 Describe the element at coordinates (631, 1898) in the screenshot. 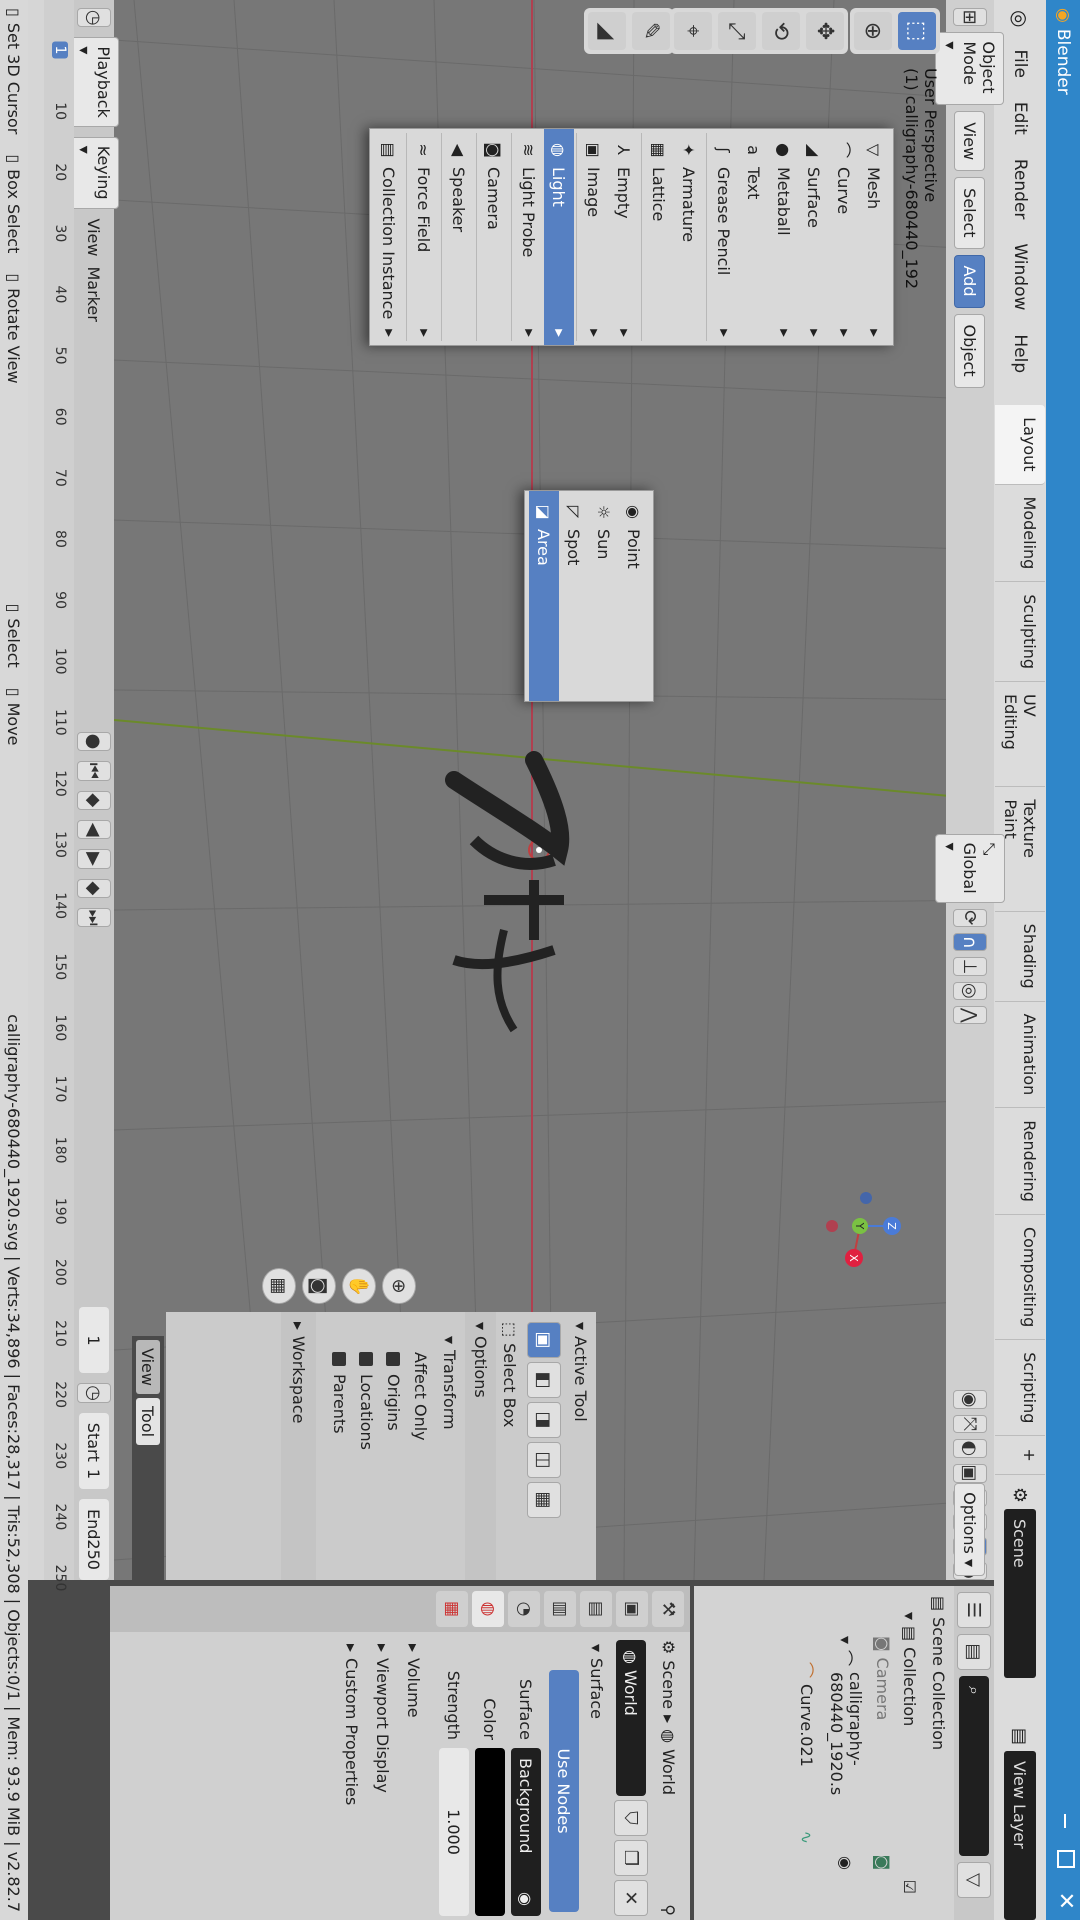

I see `unlink-icon: ✕` at that location.